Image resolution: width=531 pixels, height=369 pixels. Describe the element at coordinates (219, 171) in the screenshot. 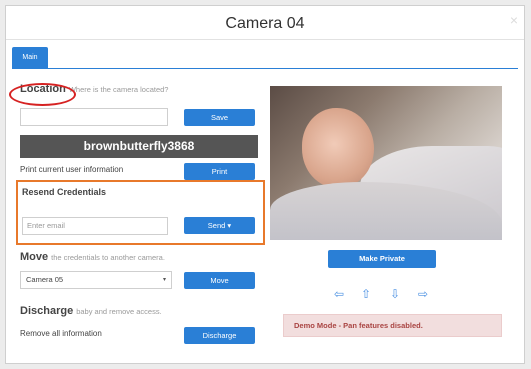

I see `print-button: Print` at that location.